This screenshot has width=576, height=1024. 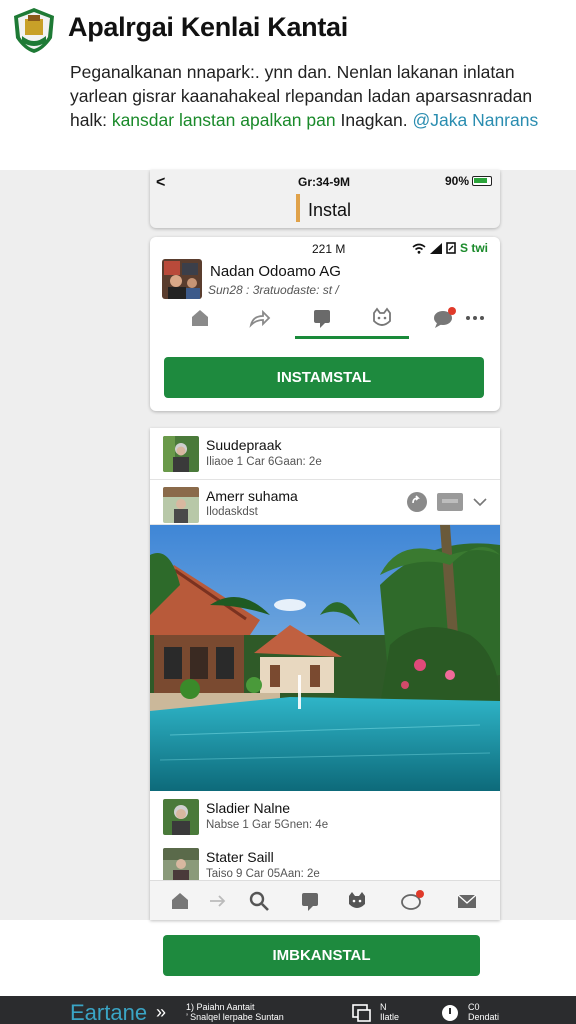 I want to click on footer-item-label: C0 Dendati, so click(x=483, y=1012).